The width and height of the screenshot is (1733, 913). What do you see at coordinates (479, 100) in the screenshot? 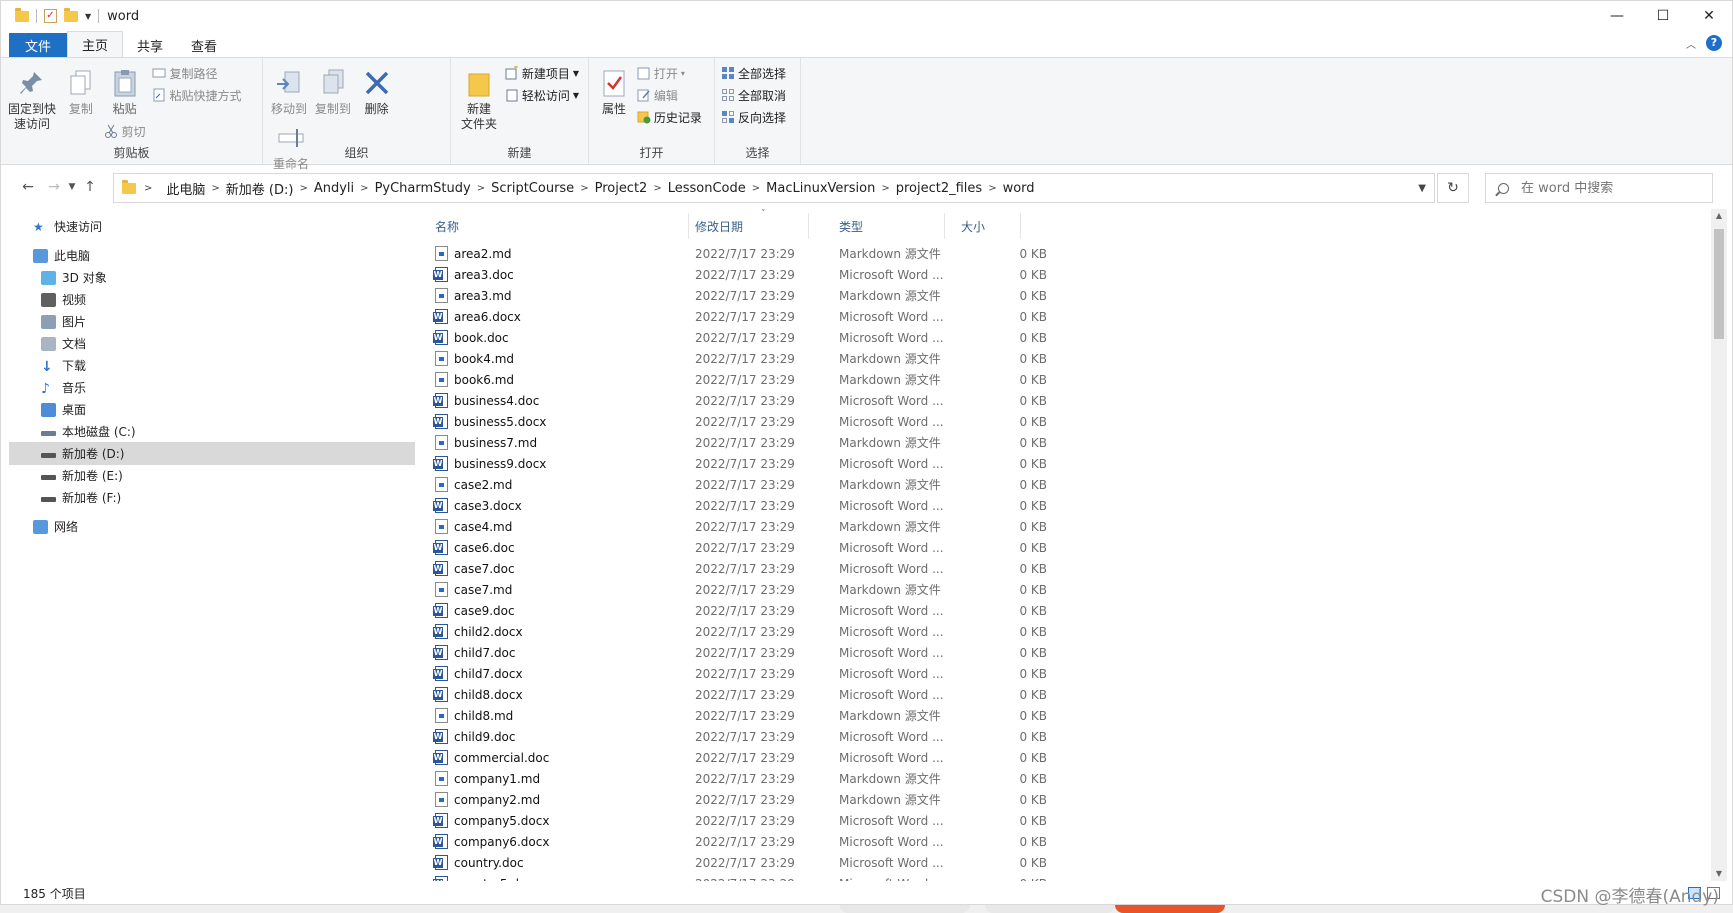
I see `new-folder-button: 新建 文件夹` at bounding box center [479, 100].